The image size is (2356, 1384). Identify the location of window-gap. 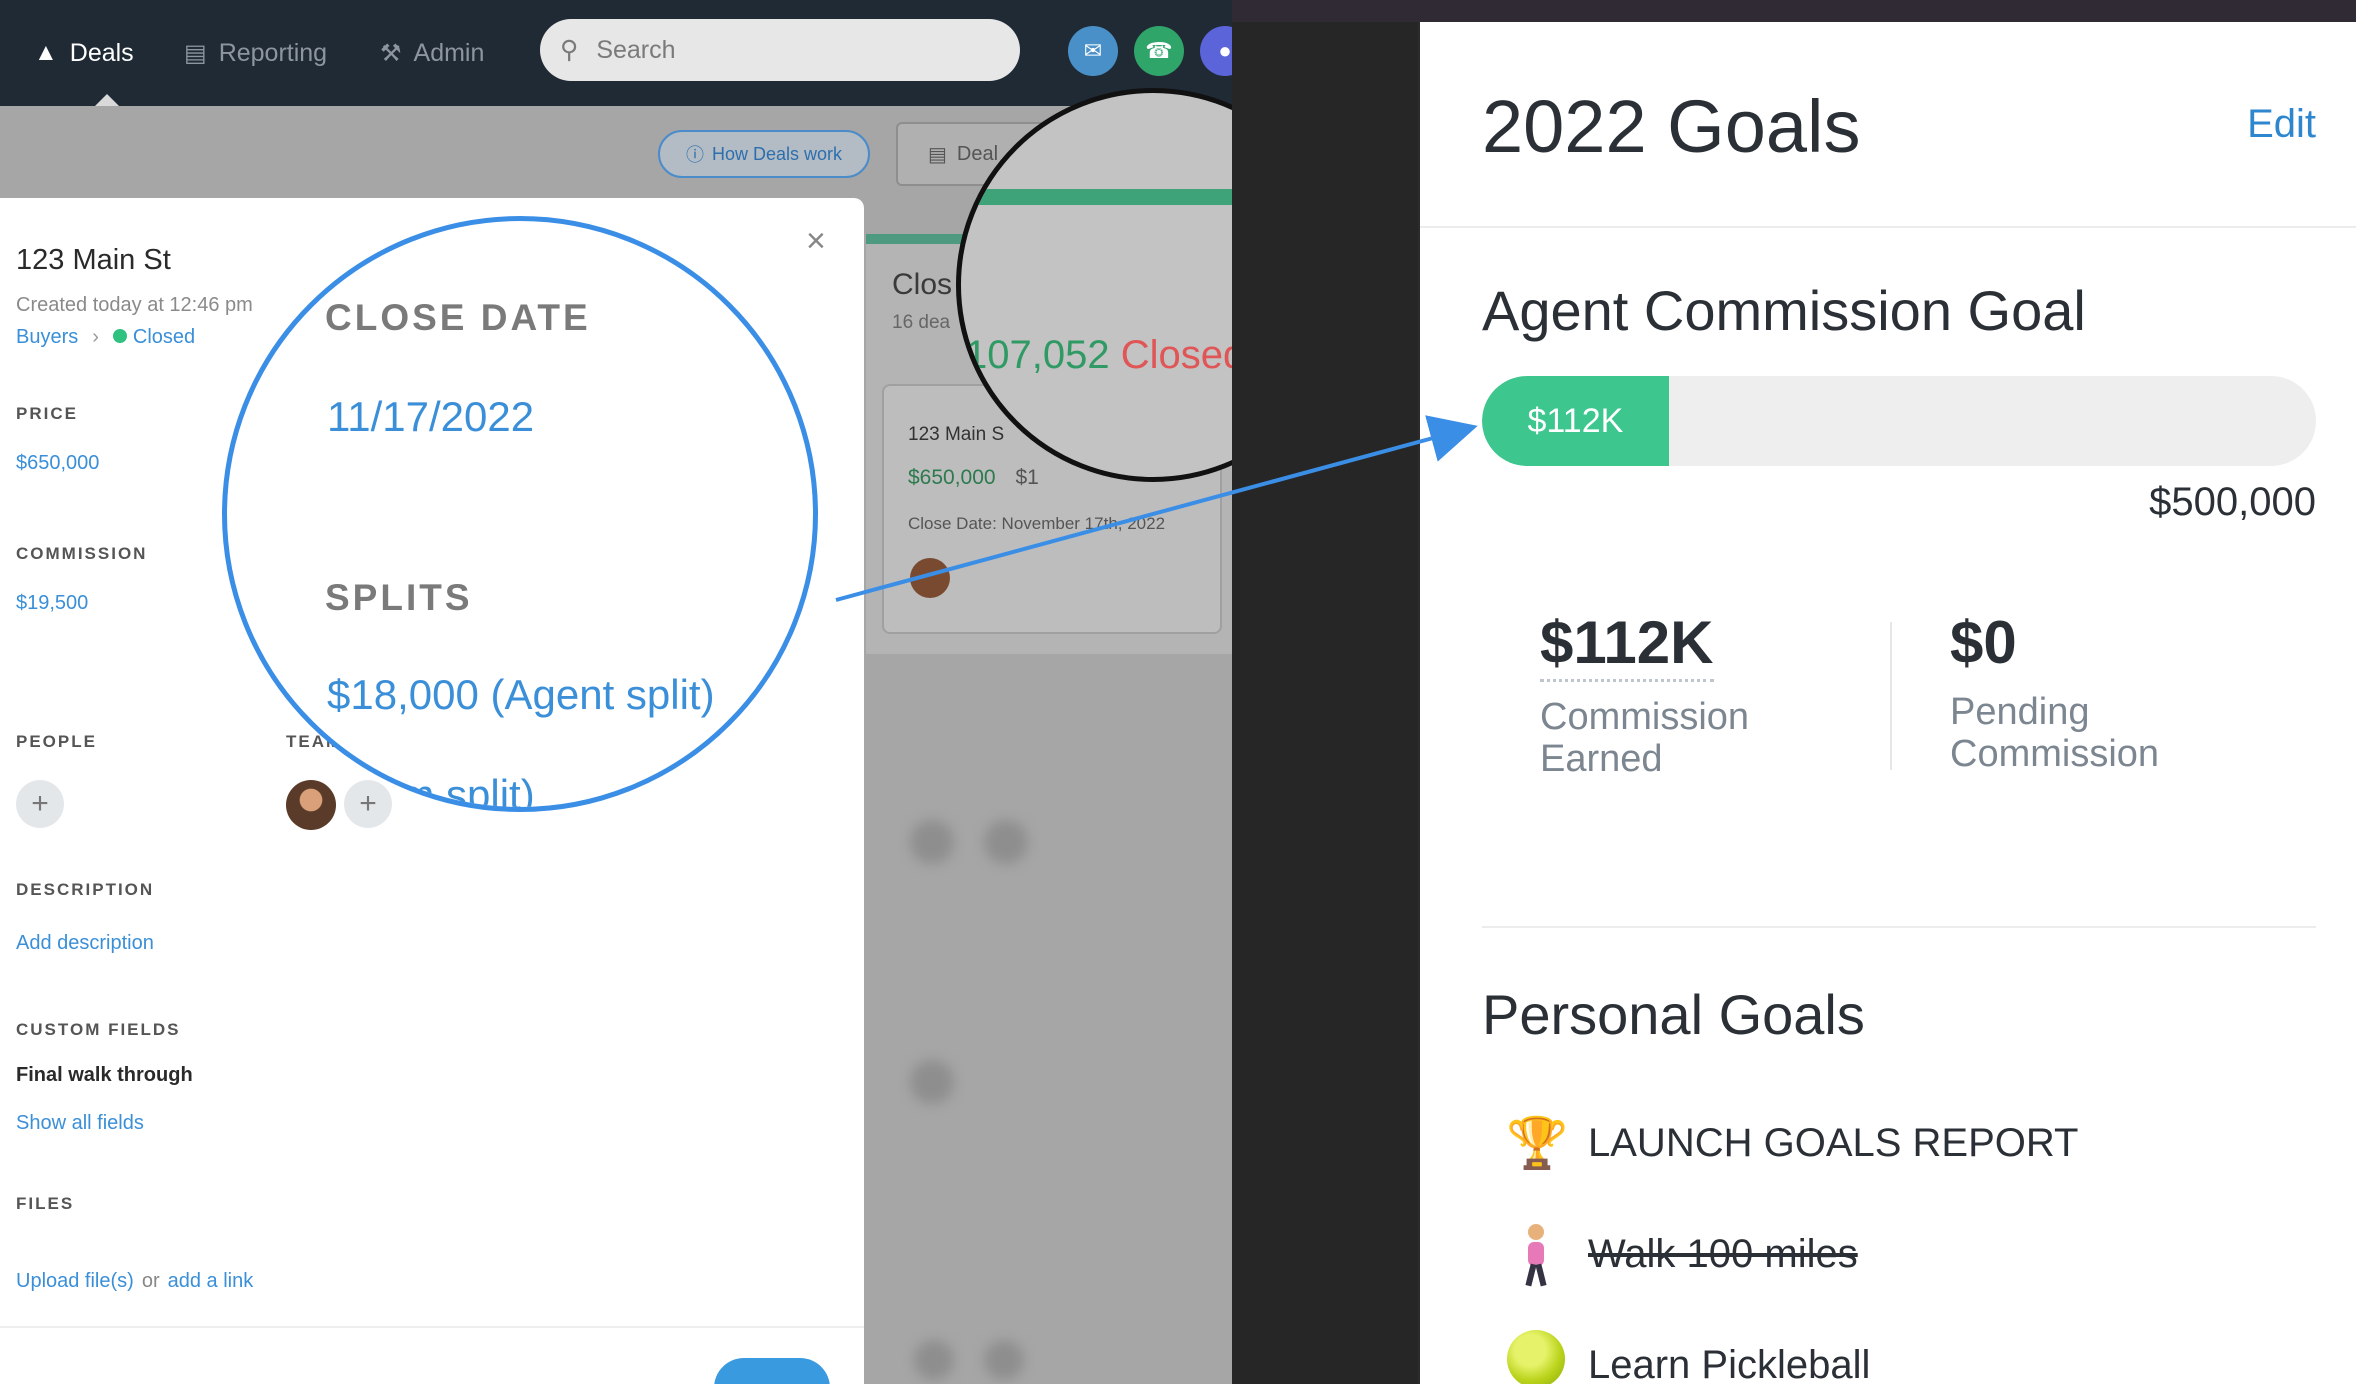
(1325, 692).